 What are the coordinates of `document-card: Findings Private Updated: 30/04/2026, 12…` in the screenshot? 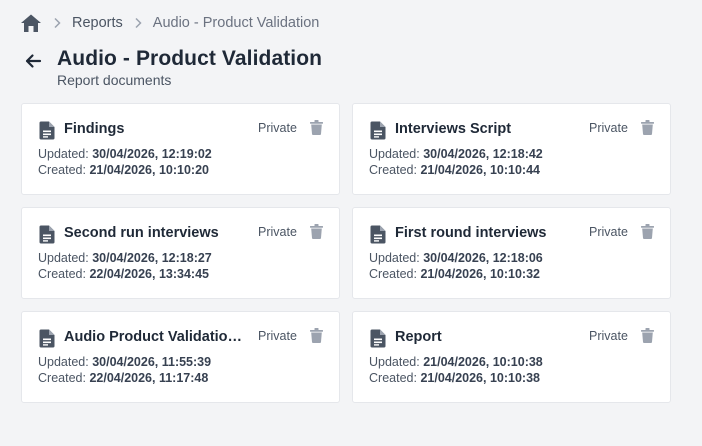 It's located at (180, 149).